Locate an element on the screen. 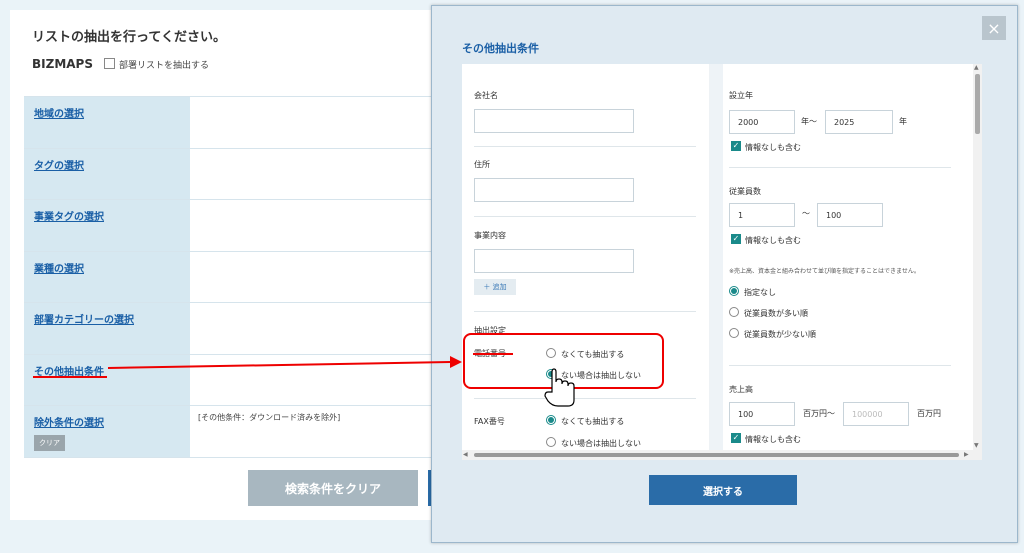 The width and height of the screenshot is (1024, 553). scroll-up-arrow-icon: ▲ is located at coordinates (976, 67).